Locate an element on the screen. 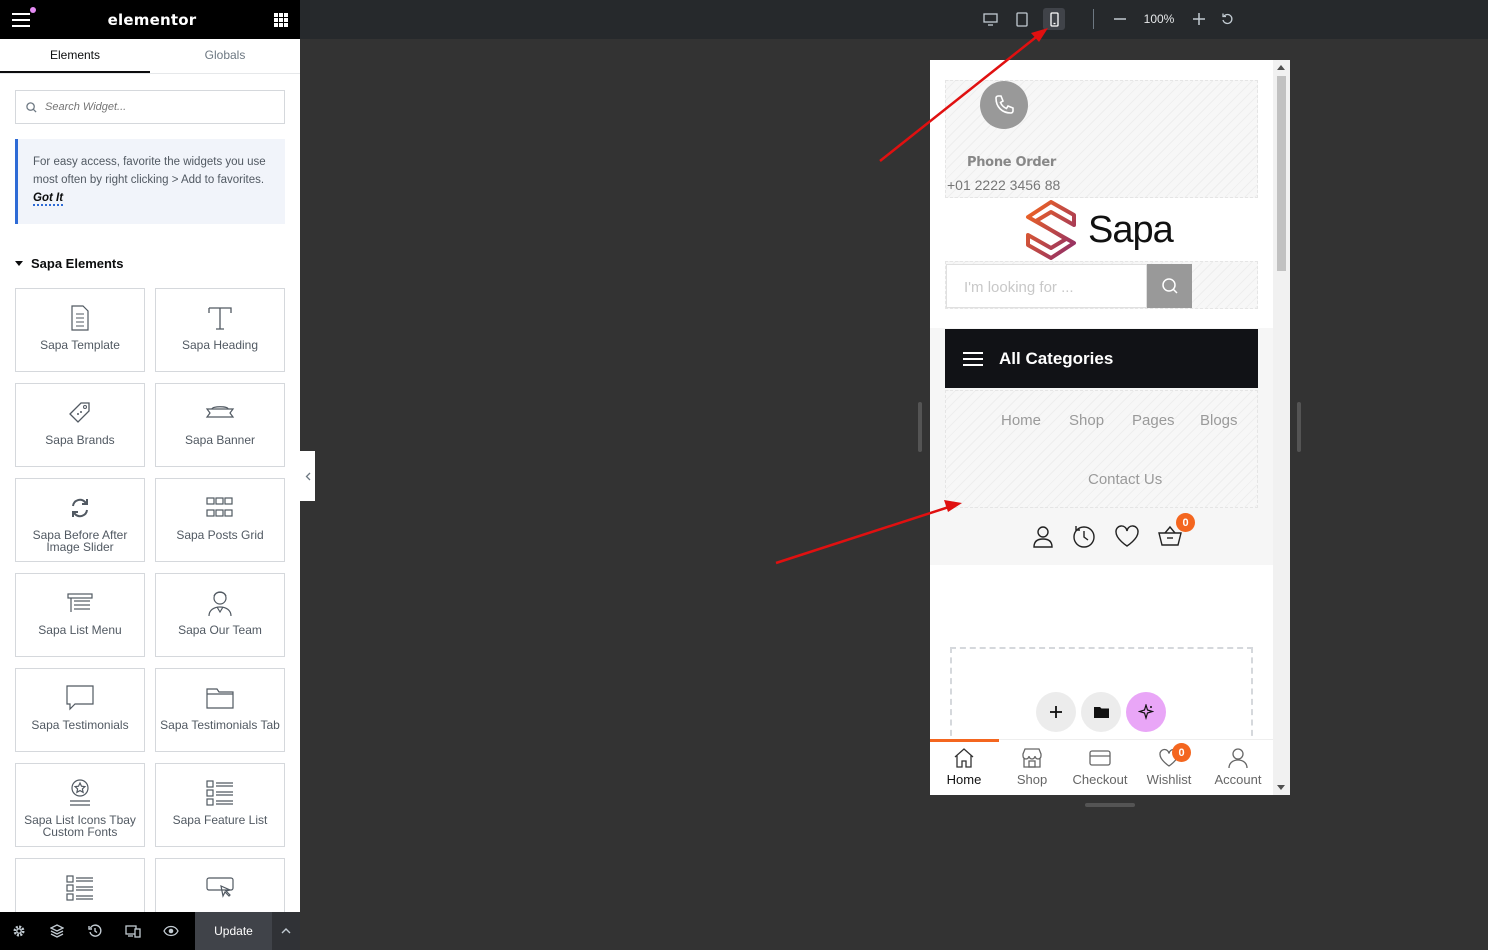  tablet-view-button is located at coordinates (1022, 19).